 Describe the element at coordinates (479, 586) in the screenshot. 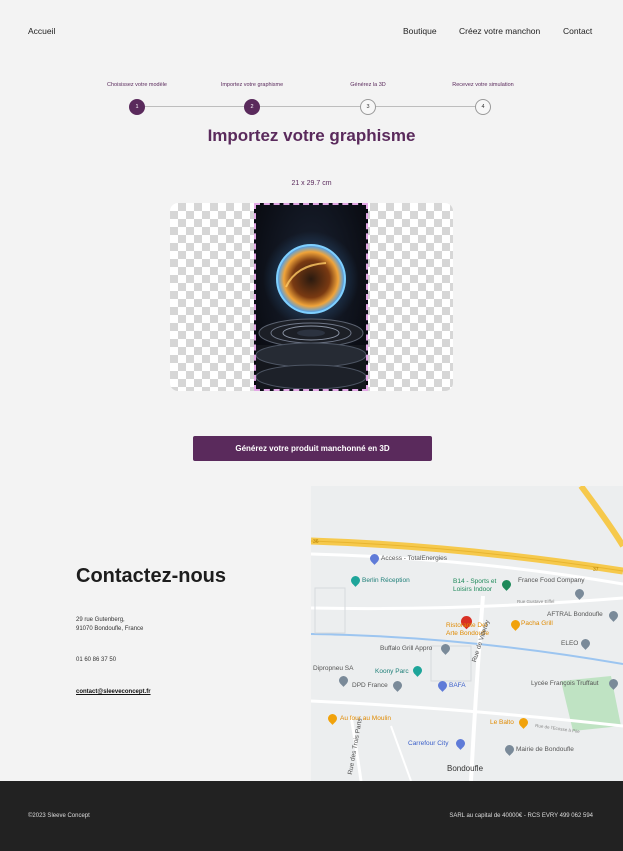

I see `map-label: B14 - Sports et Loisirs Indoor` at that location.